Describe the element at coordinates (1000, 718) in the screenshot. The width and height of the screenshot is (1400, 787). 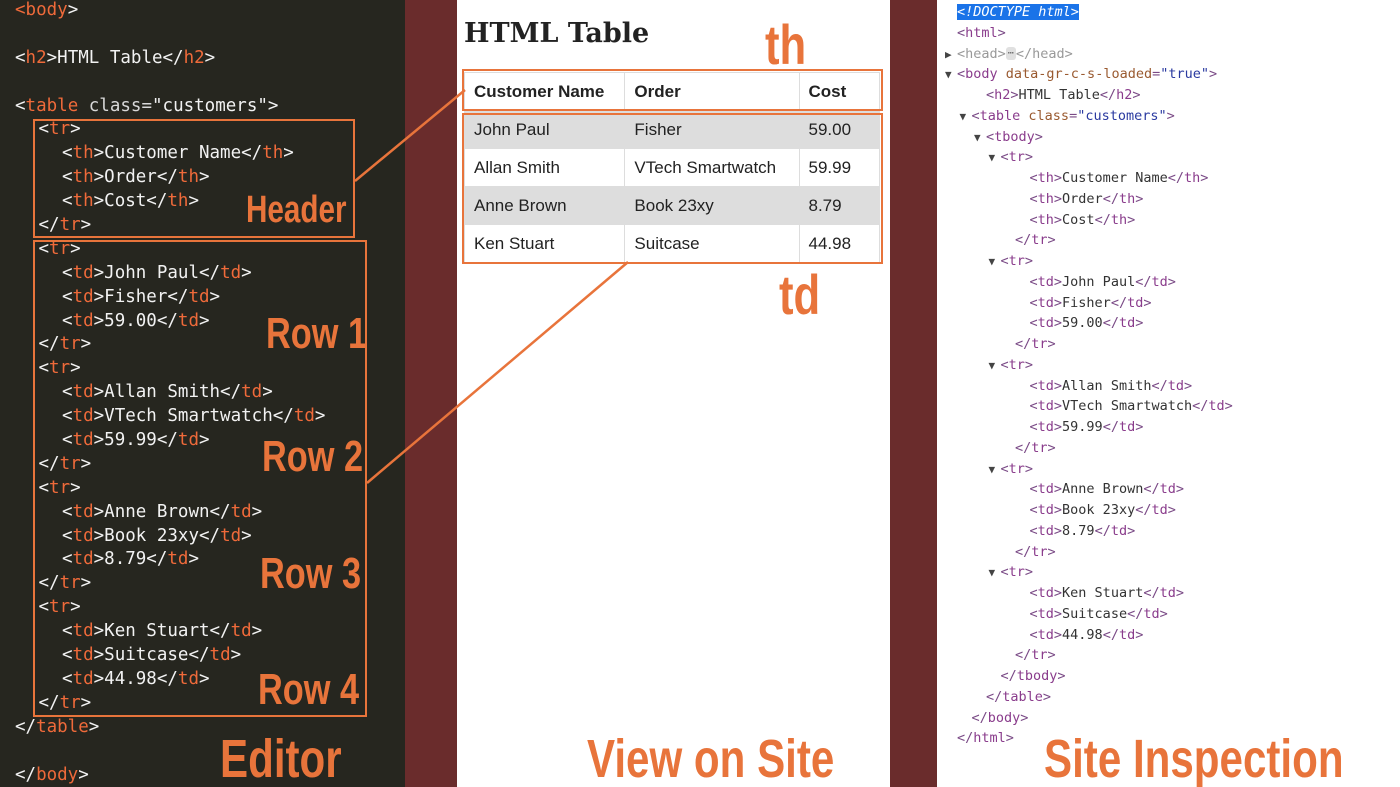
I see `node-text: </body>` at that location.